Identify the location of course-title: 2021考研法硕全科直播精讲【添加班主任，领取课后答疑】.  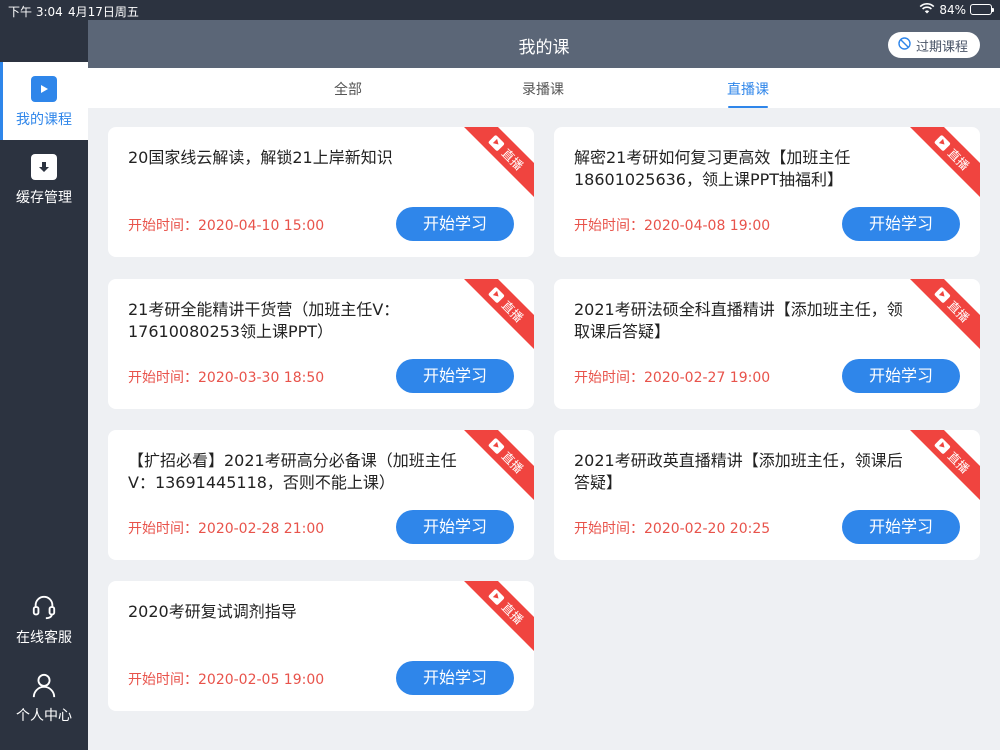
(738, 320).